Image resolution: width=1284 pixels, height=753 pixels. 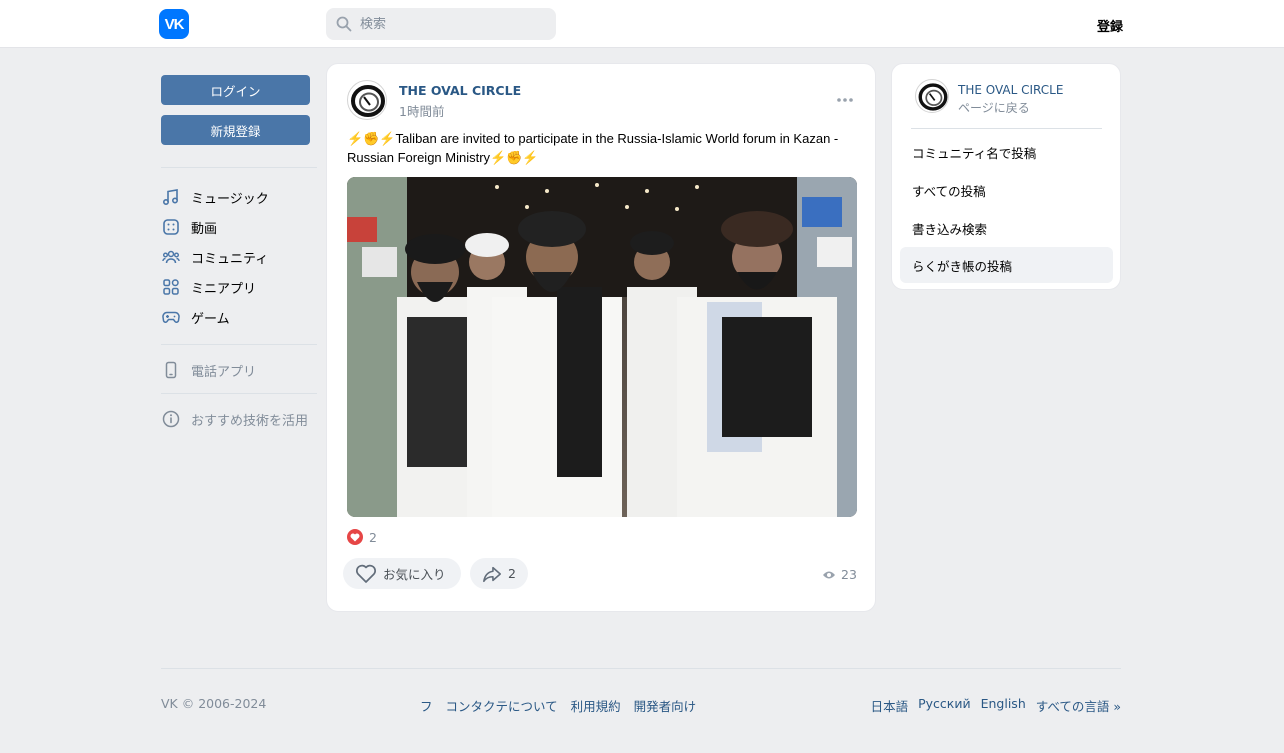 I want to click on search-icon, so click(x=344, y=24).